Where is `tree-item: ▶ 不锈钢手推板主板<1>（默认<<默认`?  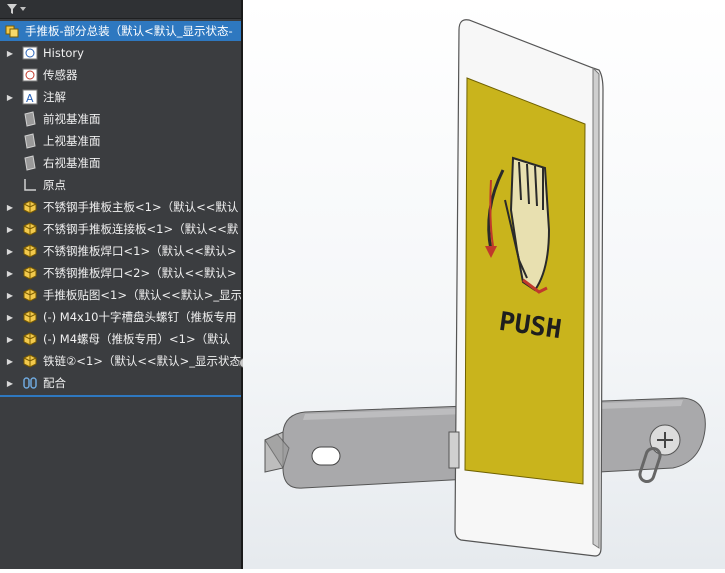 tree-item: ▶ 不锈钢手推板主板<1>（默认<<默认 is located at coordinates (120, 207).